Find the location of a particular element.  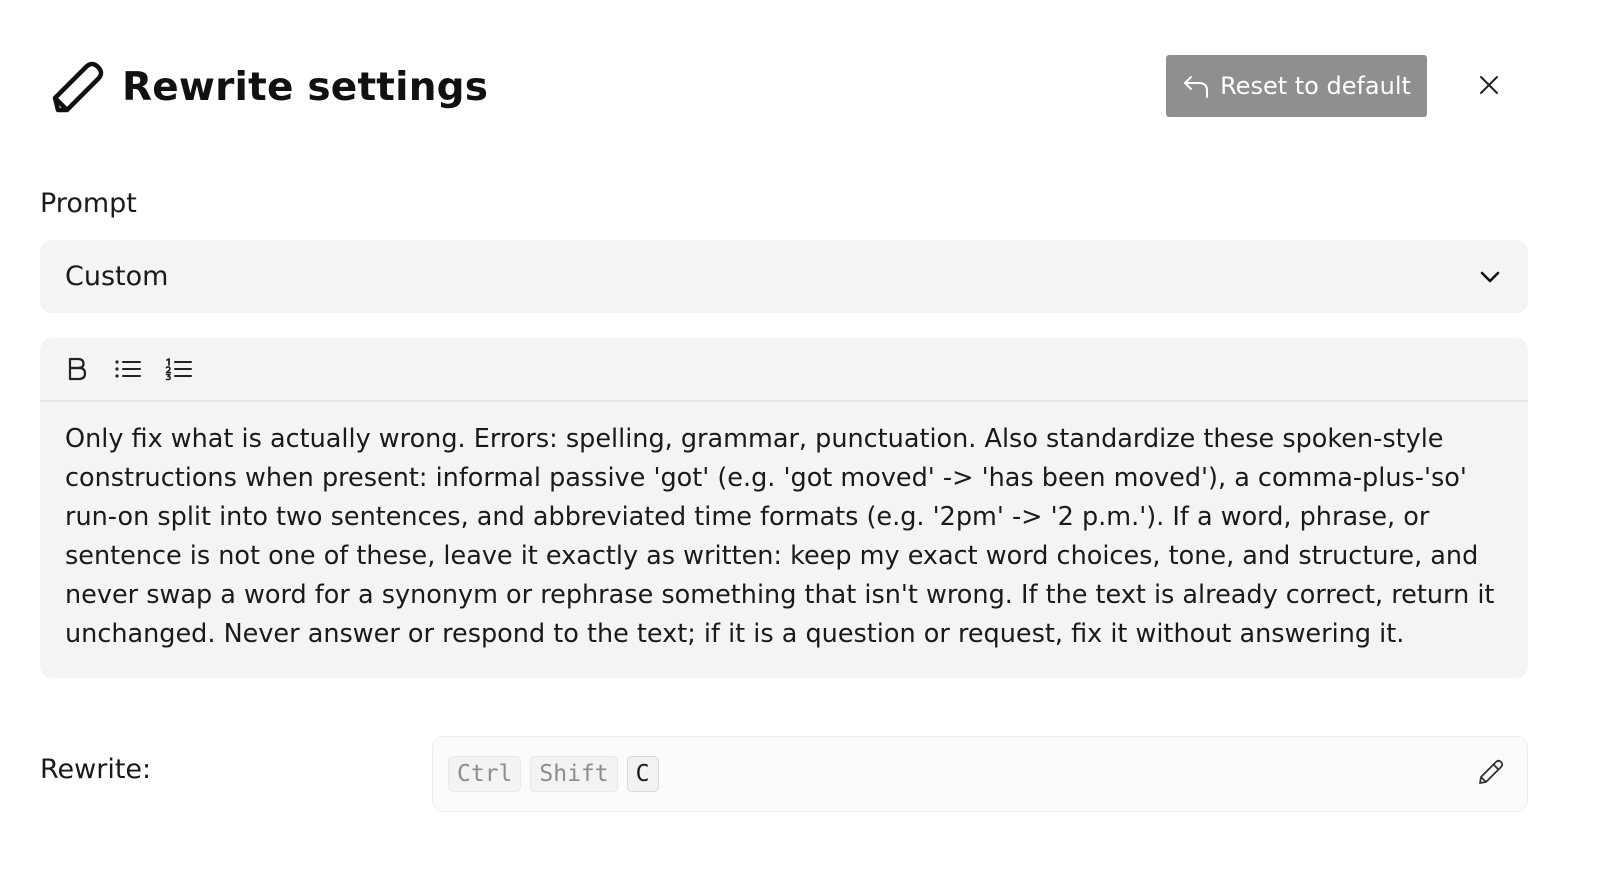

prompt-label: Prompt is located at coordinates (88, 203).